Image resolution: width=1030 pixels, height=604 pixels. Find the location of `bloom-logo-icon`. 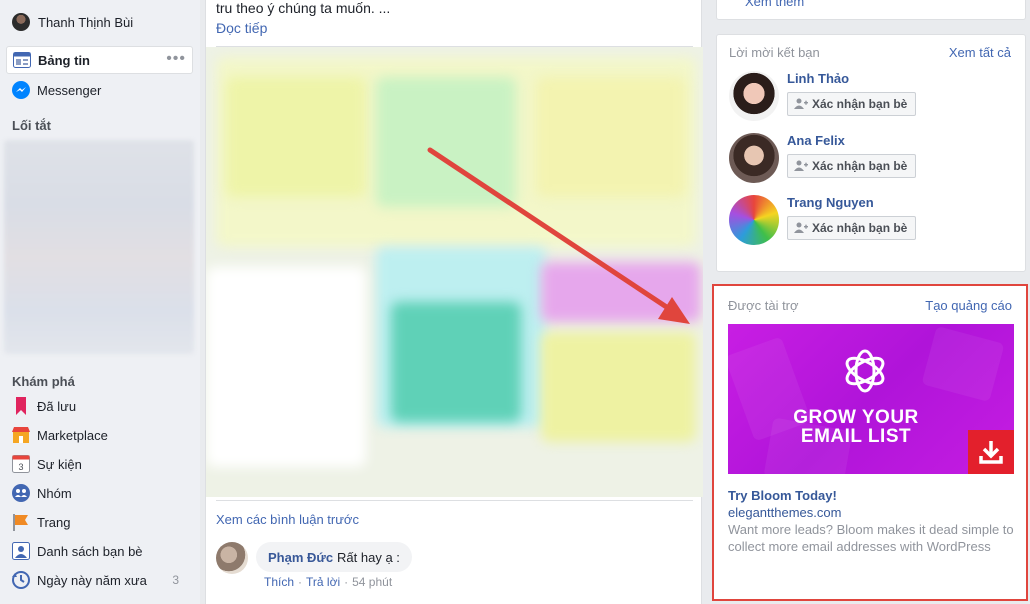

bloom-logo-icon is located at coordinates (865, 371).